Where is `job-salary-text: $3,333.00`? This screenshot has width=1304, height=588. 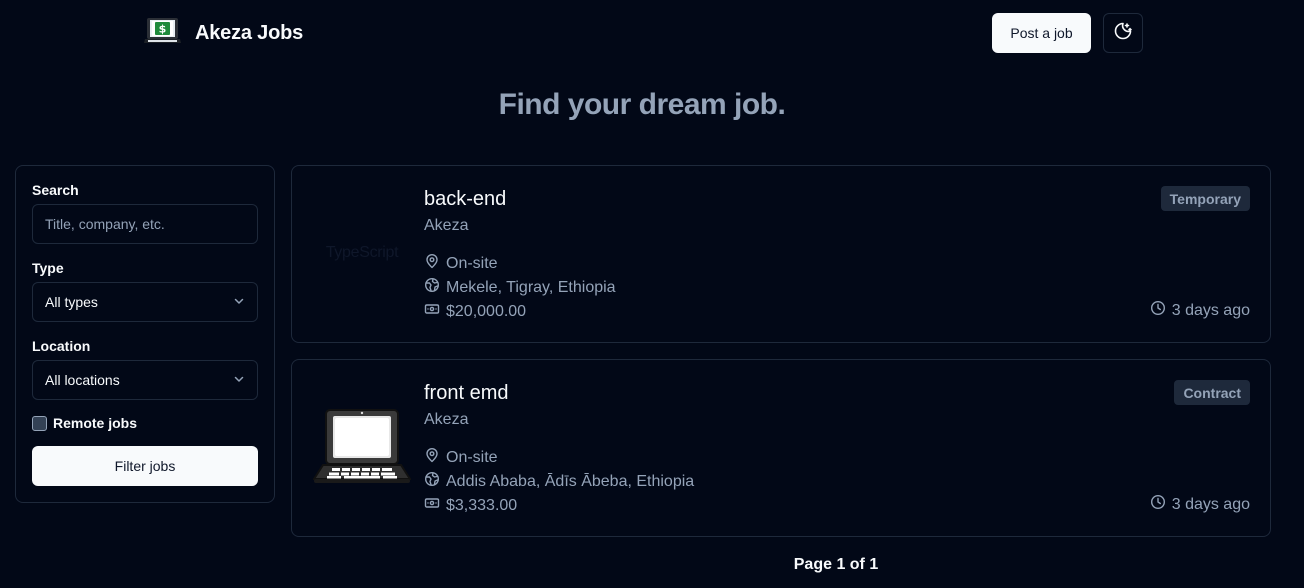 job-salary-text: $3,333.00 is located at coordinates (482, 505).